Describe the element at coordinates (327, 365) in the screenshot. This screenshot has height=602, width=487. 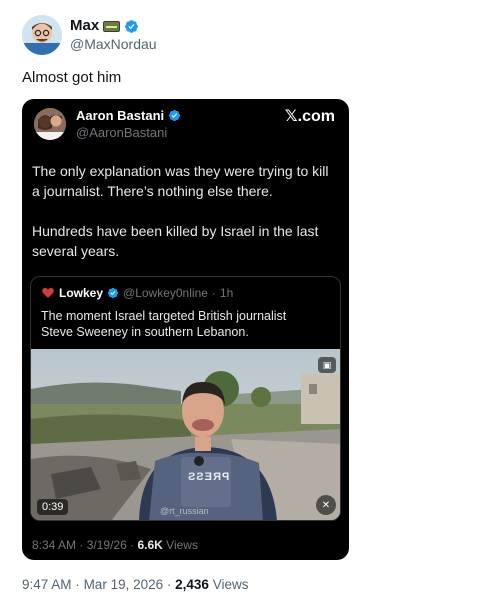
I see `captions-icon: ▣` at that location.